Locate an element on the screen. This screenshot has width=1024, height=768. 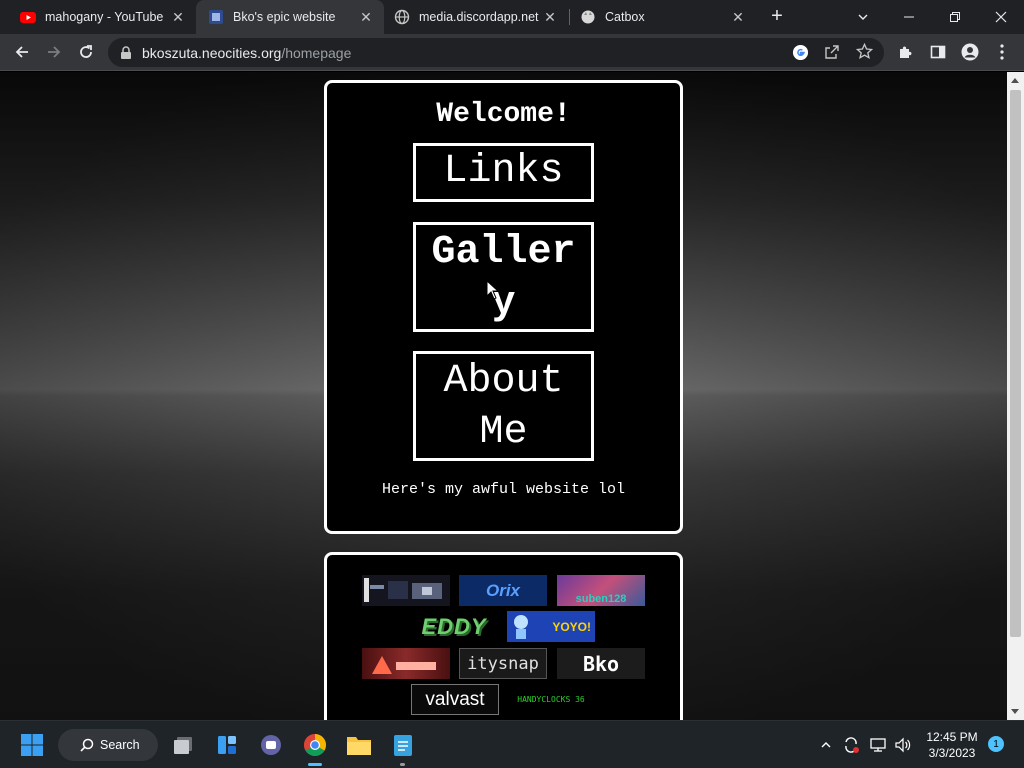
profile-button is located at coordinates (970, 52).